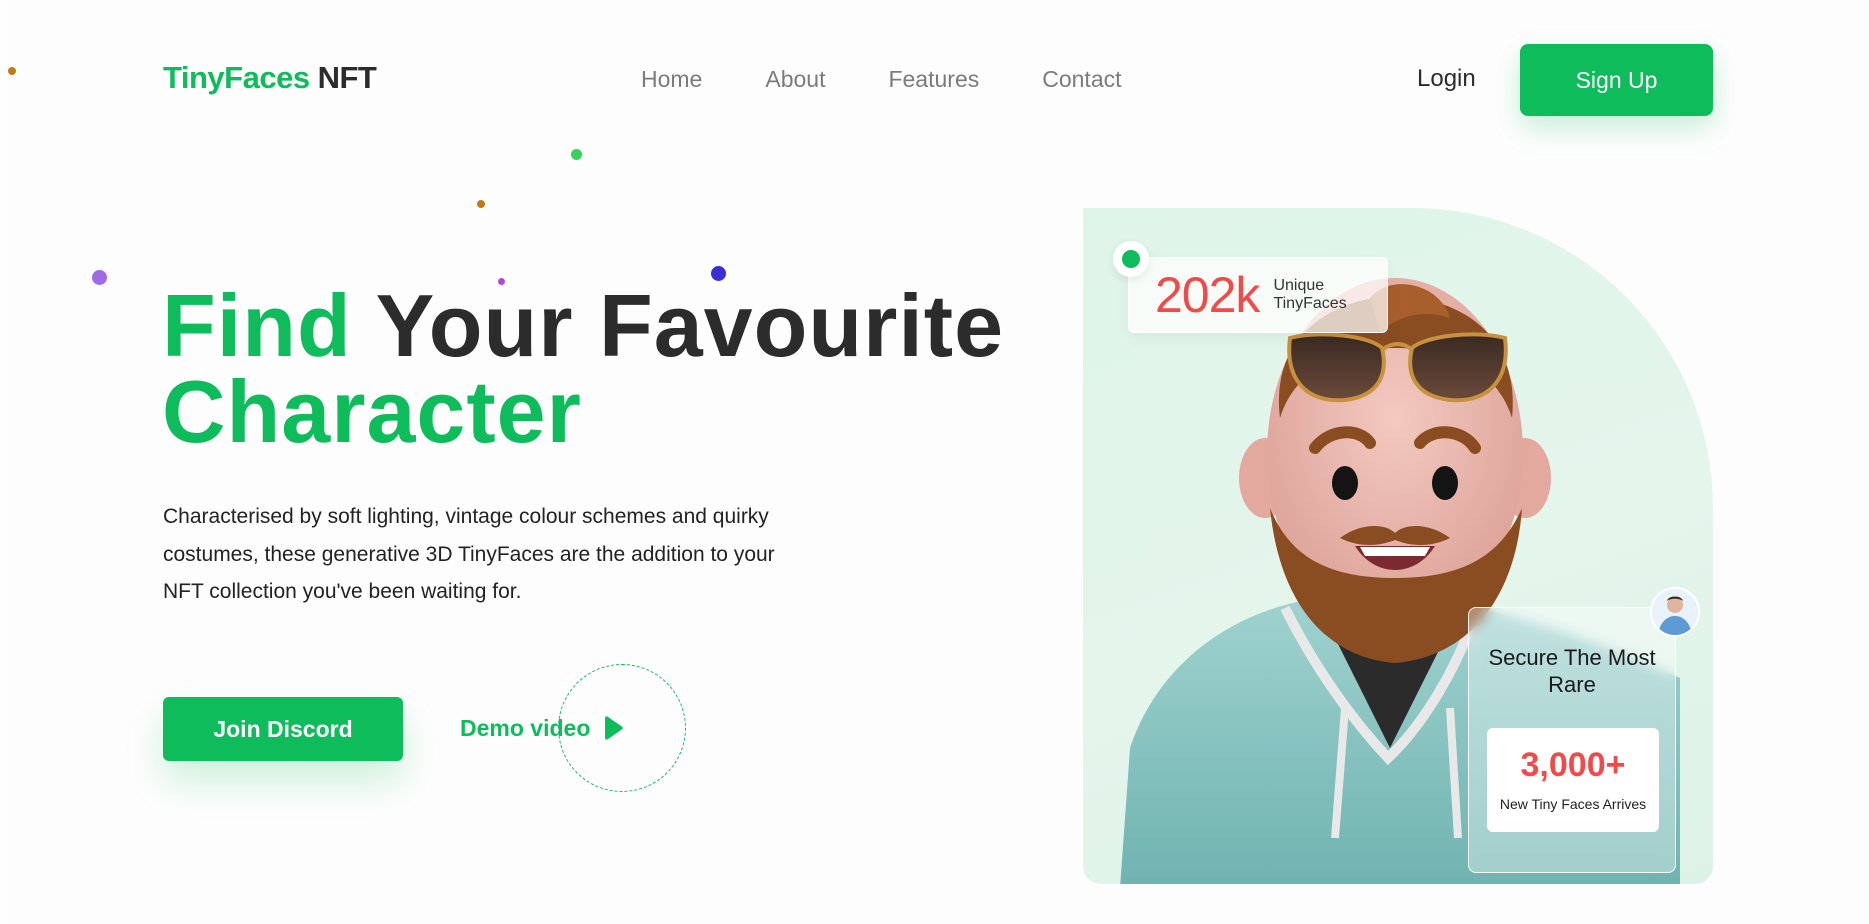 This screenshot has width=1869, height=924. What do you see at coordinates (1573, 765) in the screenshot?
I see `rare-count: 3,000+` at bounding box center [1573, 765].